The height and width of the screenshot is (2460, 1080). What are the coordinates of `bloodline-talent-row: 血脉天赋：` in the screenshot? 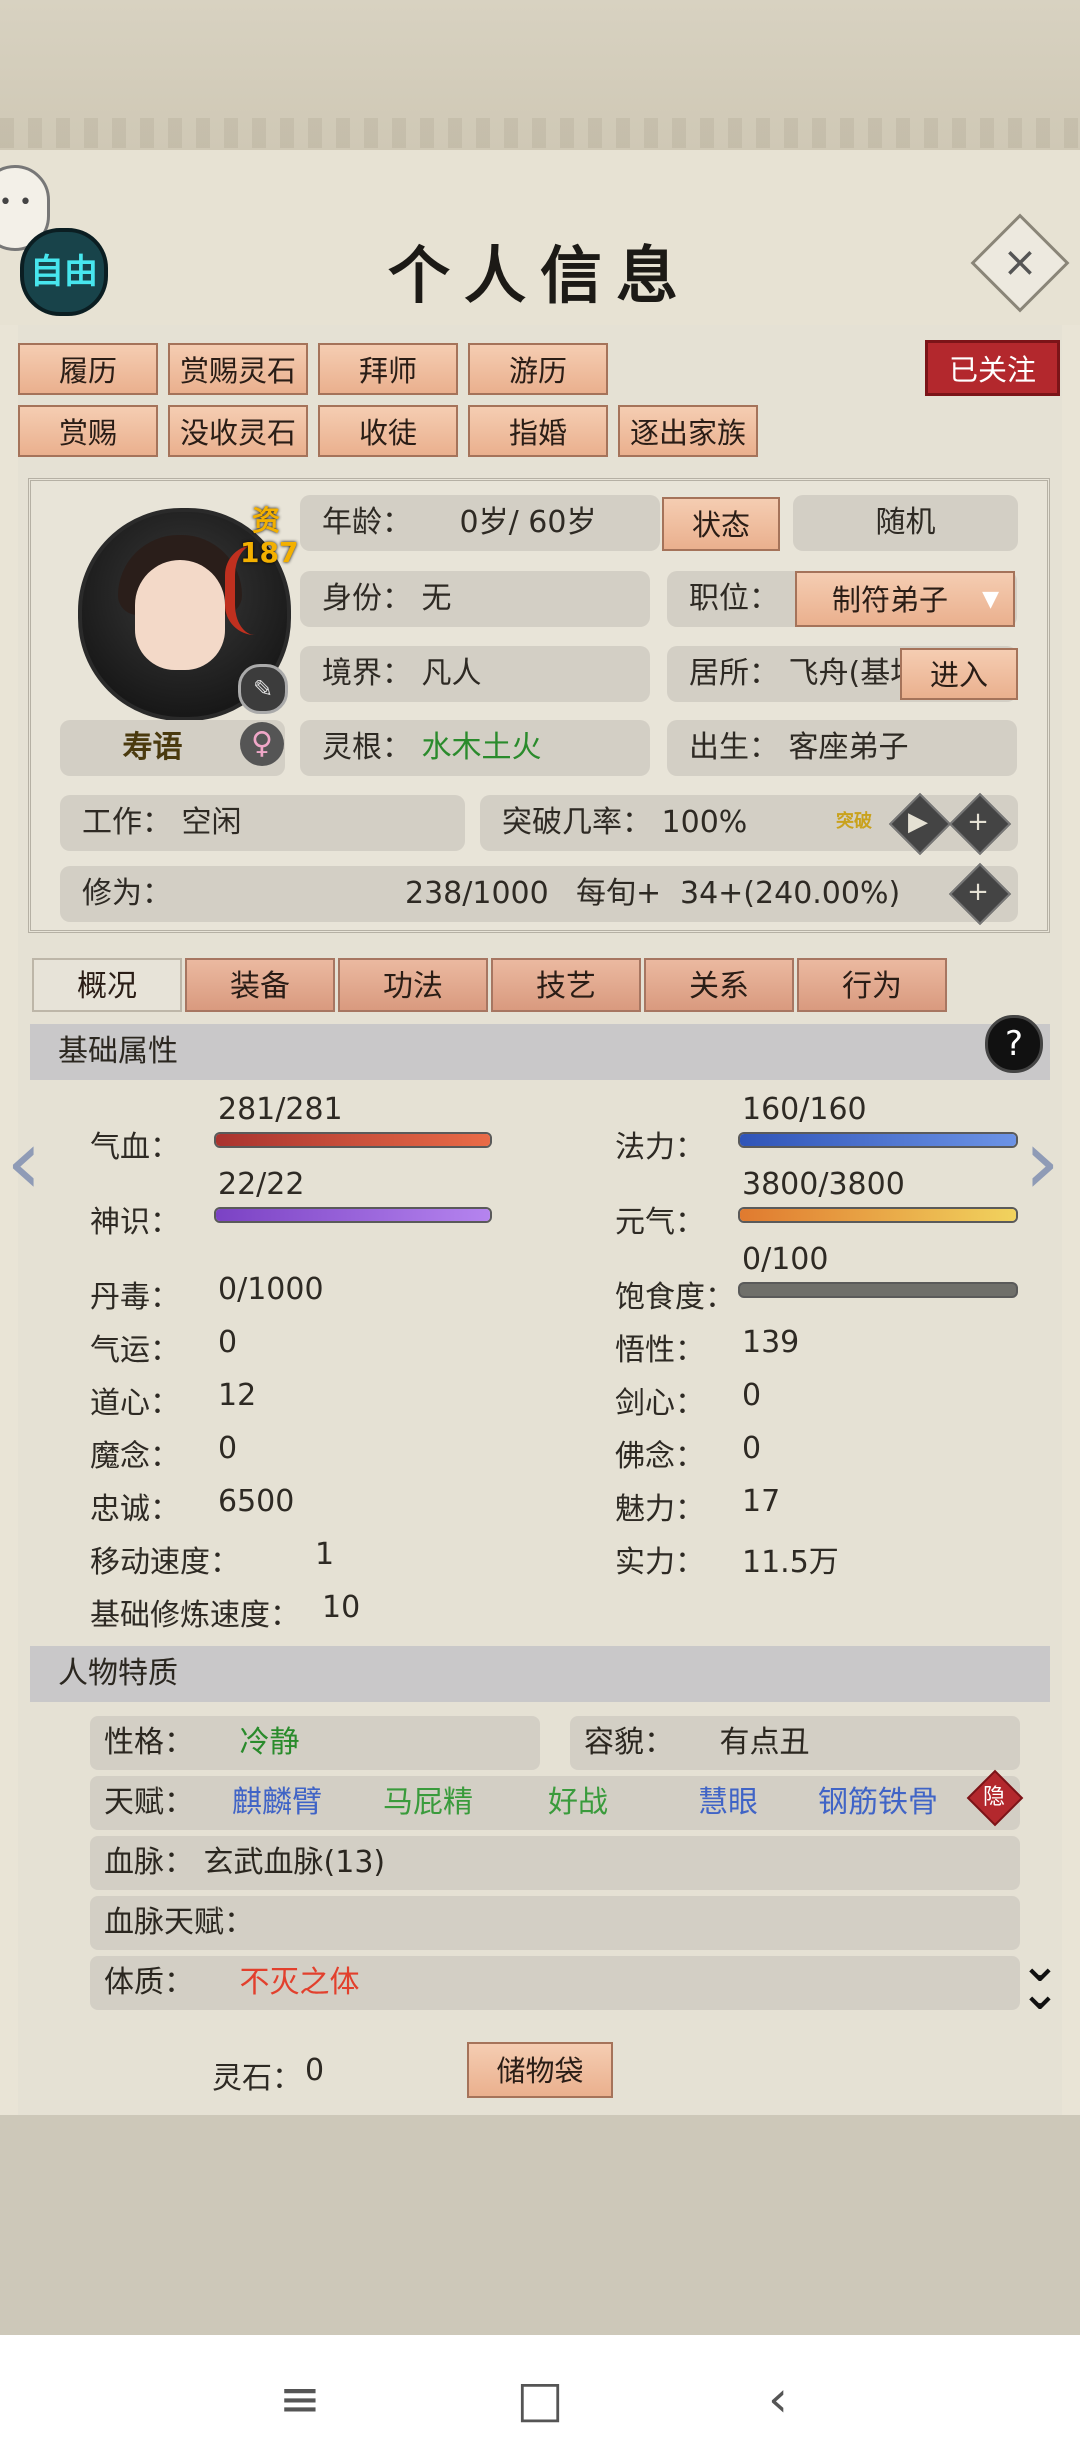 It's located at (555, 1923).